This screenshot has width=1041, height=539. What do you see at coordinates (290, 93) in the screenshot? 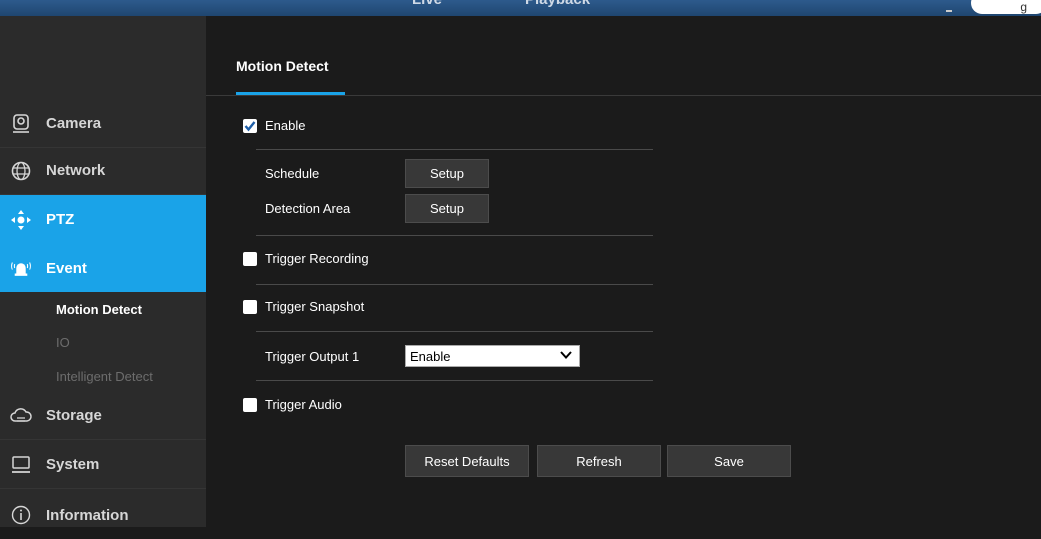
I see `tab-active-indicator` at bounding box center [290, 93].